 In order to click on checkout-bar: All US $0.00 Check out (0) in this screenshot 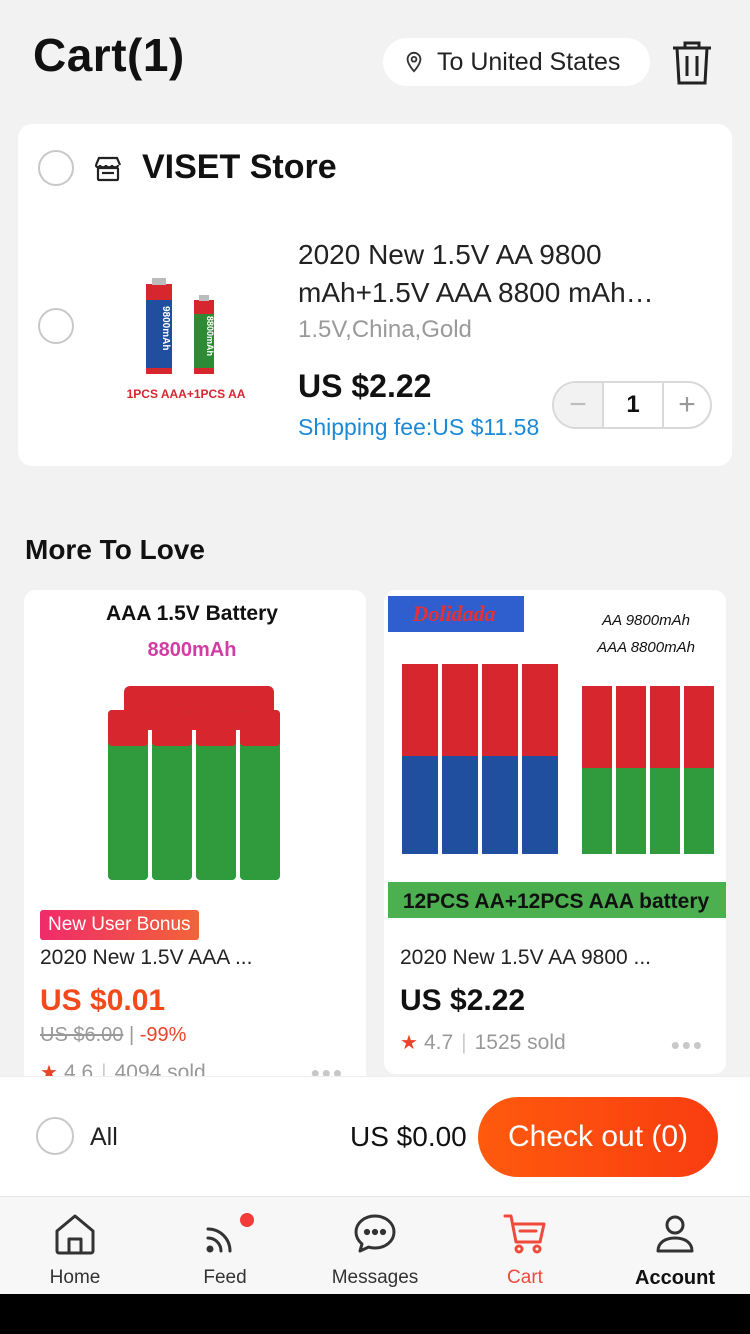, I will do `click(375, 1136)`.